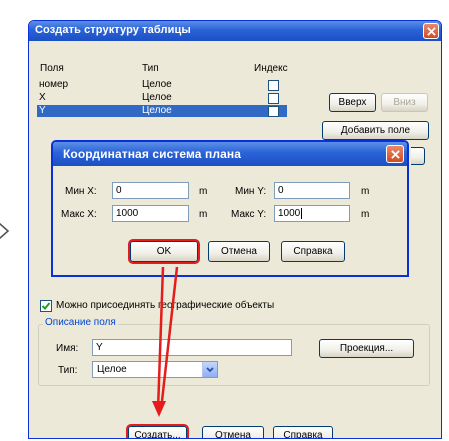 The height and width of the screenshot is (441, 449). I want to click on column-header-type: Тип, so click(150, 68).